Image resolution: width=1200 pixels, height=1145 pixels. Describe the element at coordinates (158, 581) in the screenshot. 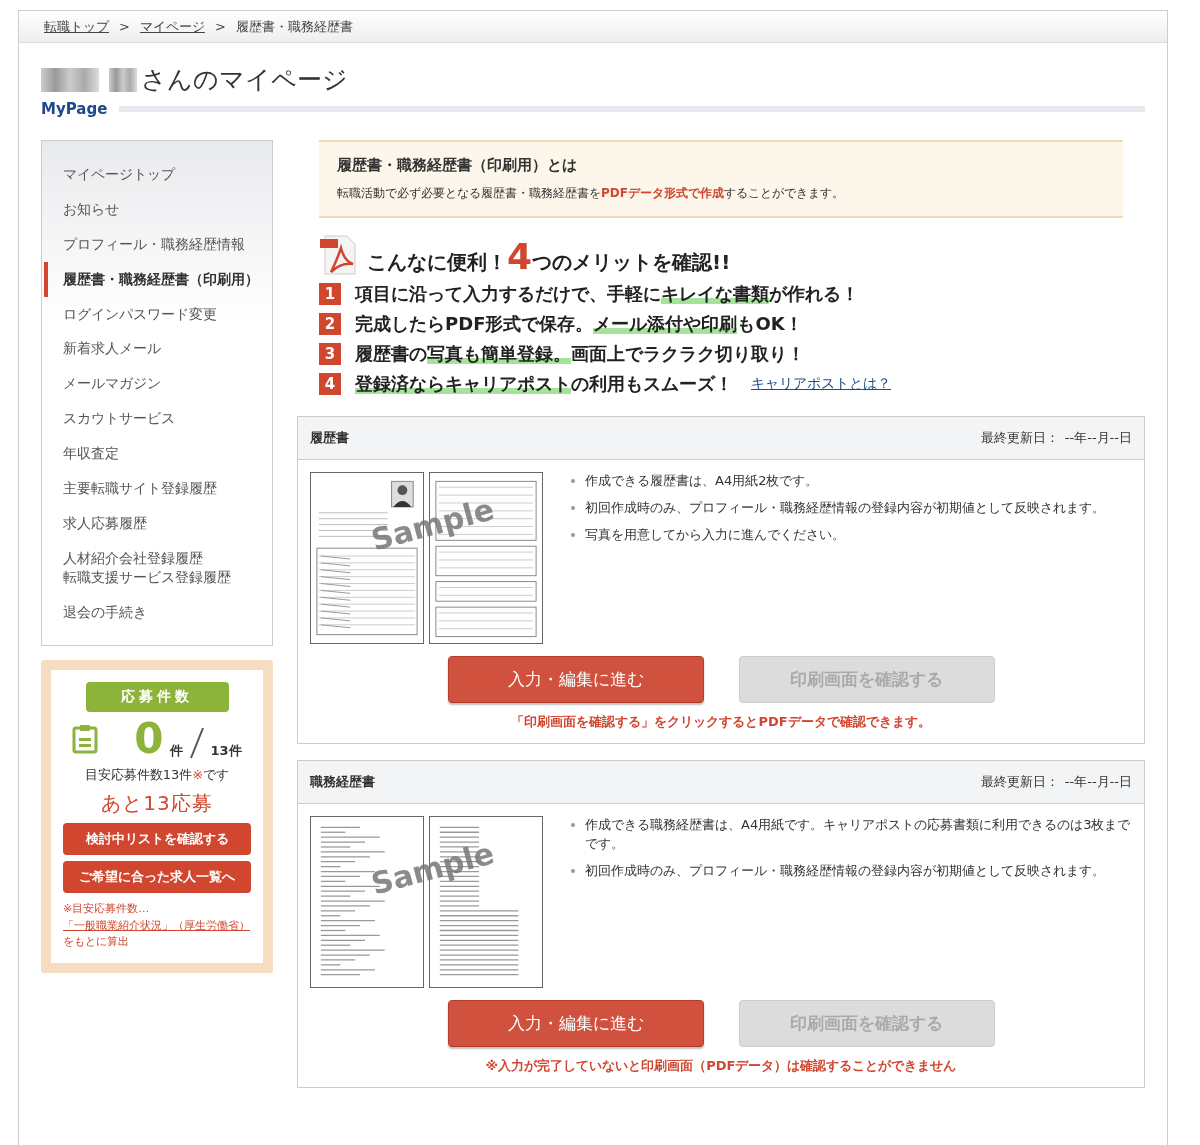

I see `sidebar-item: 転職支援サービス登録履歴` at that location.